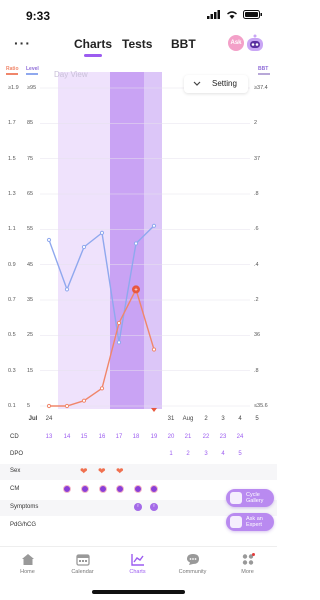 Image resolution: width=320 pixels, height=600 pixels. What do you see at coordinates (137, 572) in the screenshot?
I see `nav-charts-label: Charts` at bounding box center [137, 572].